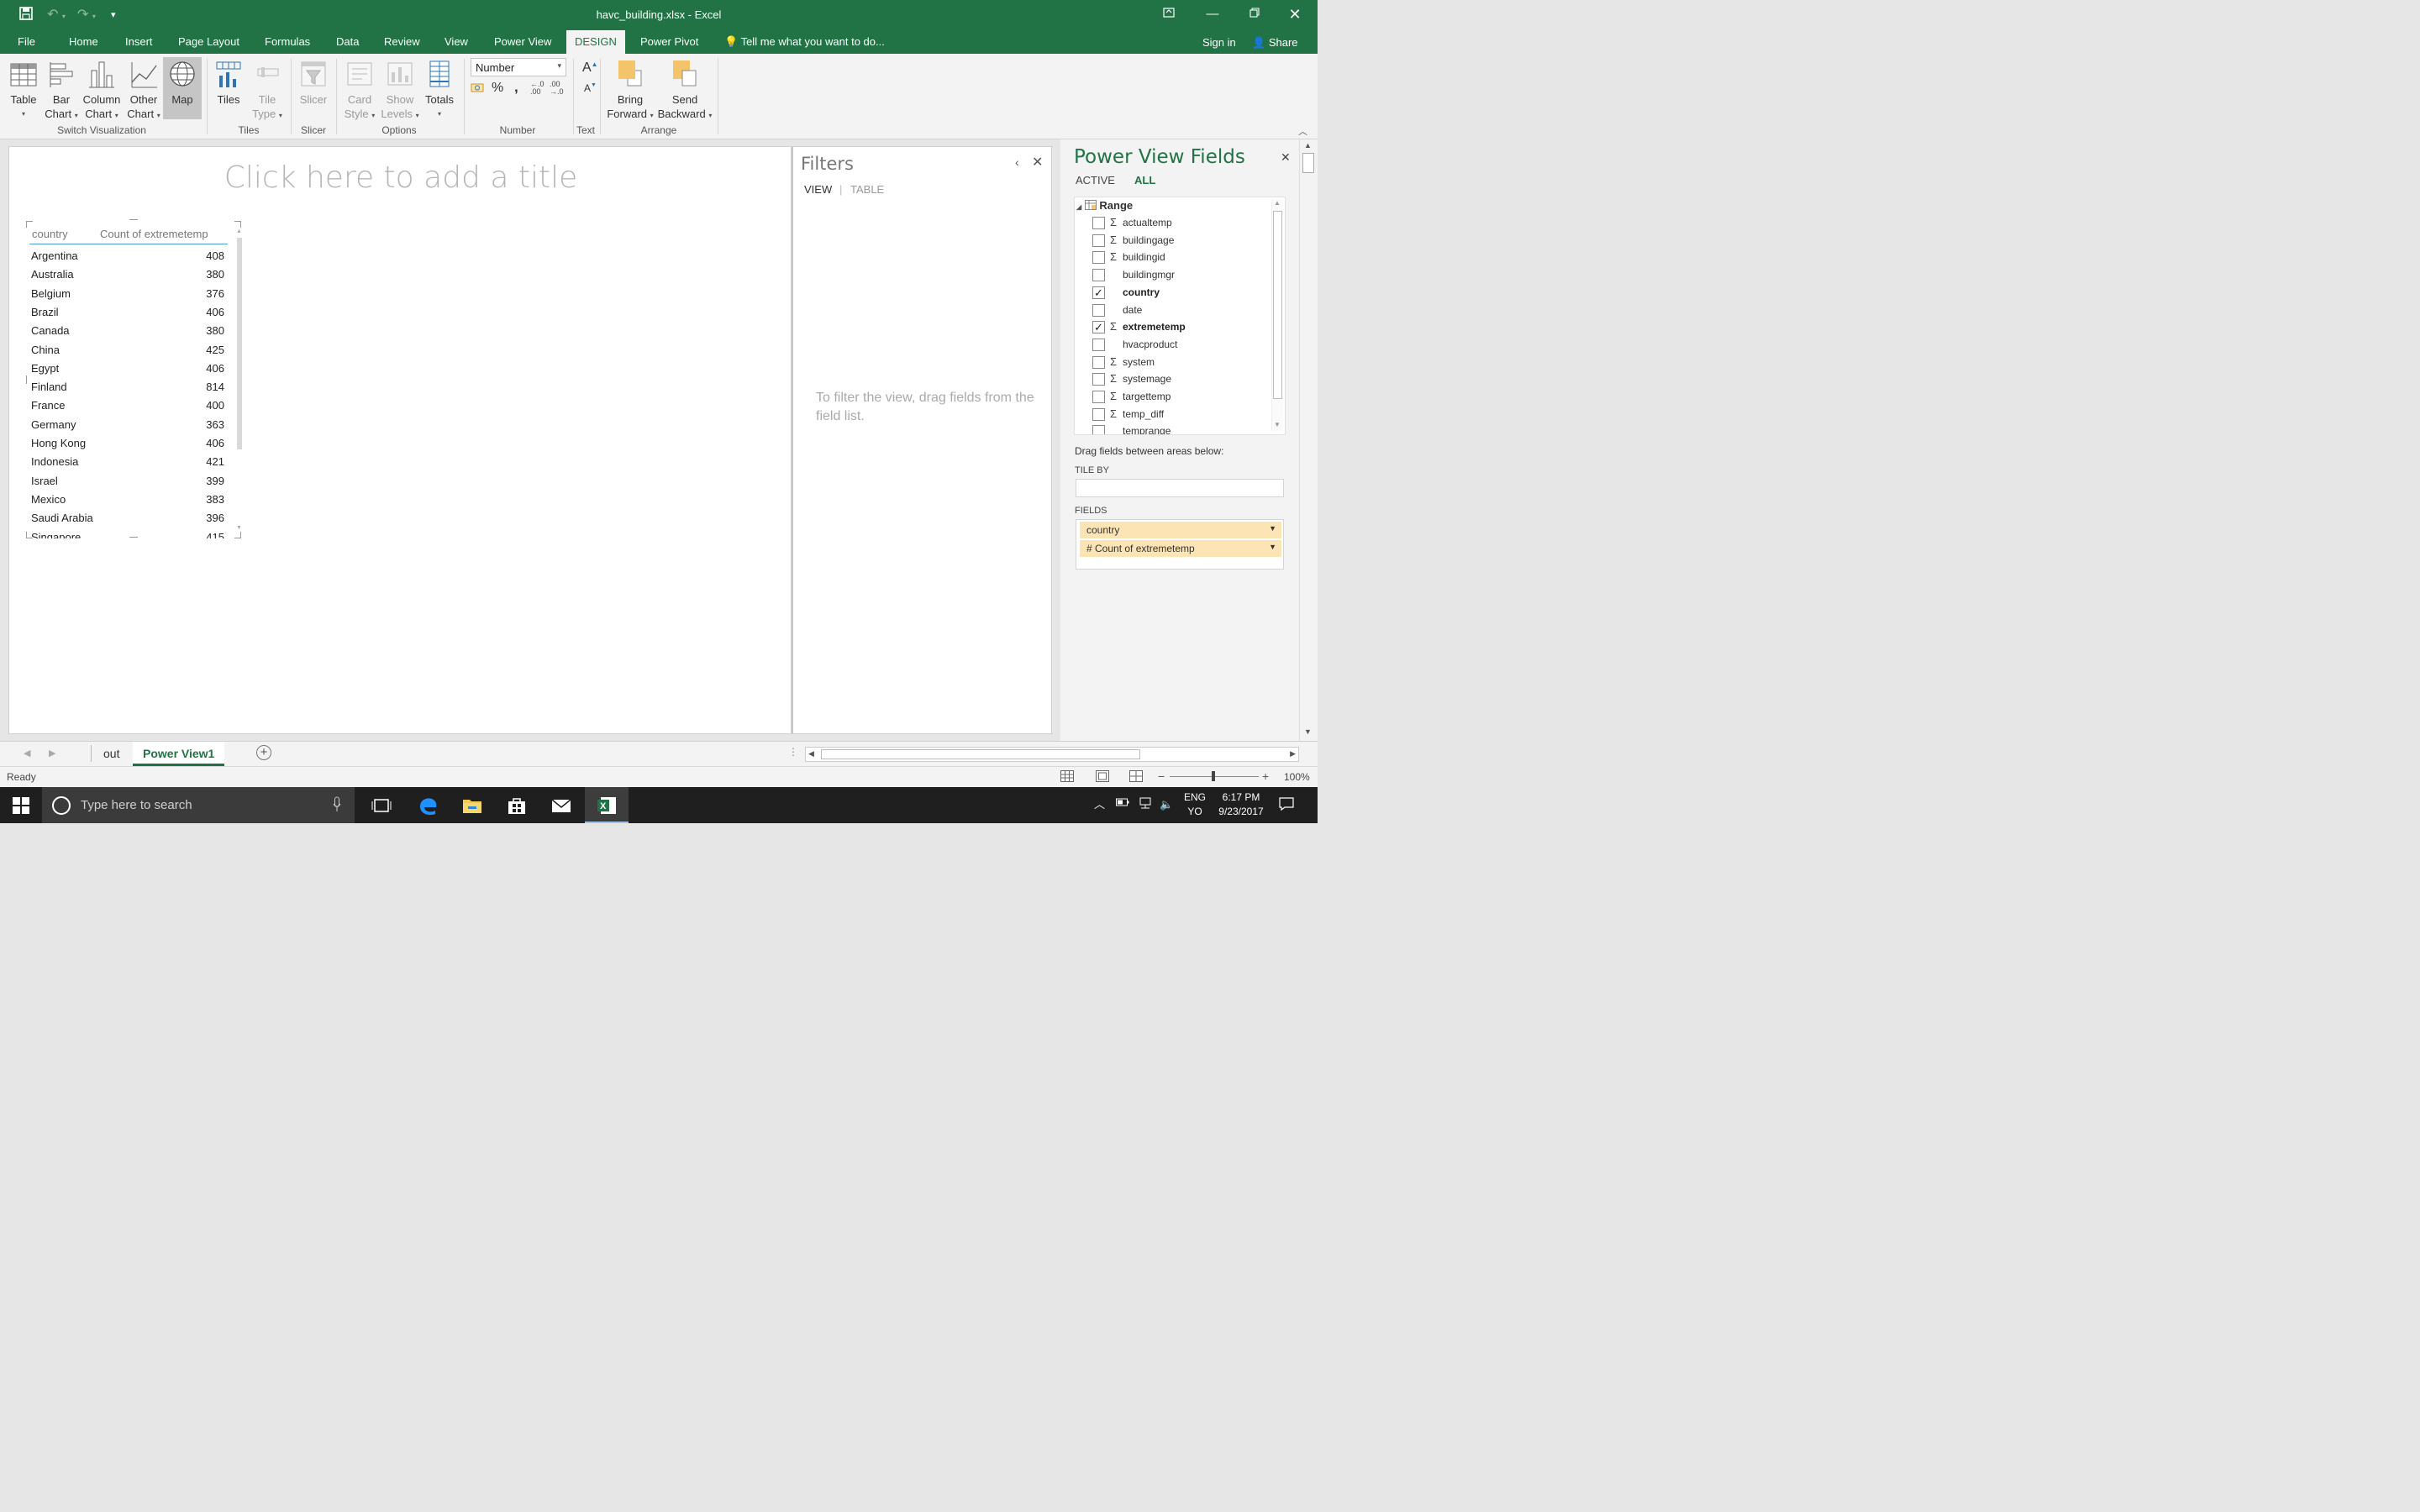  Describe the element at coordinates (182, 88) in the screenshot. I see `map-button: Map` at that location.